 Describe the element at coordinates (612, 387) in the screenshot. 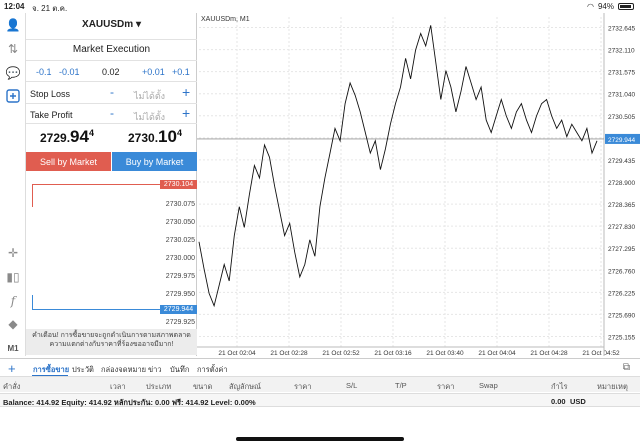

I see `col-comment: หมายเหตุ` at that location.